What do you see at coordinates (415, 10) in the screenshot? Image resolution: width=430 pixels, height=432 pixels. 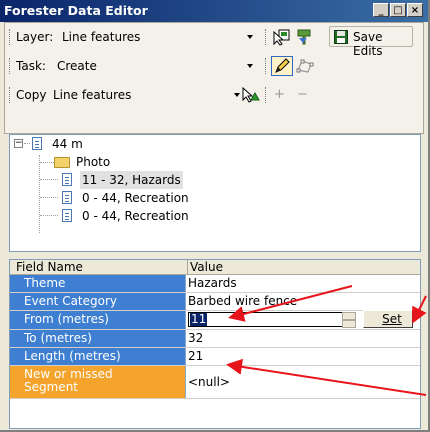 I see `close-button: ×` at bounding box center [415, 10].